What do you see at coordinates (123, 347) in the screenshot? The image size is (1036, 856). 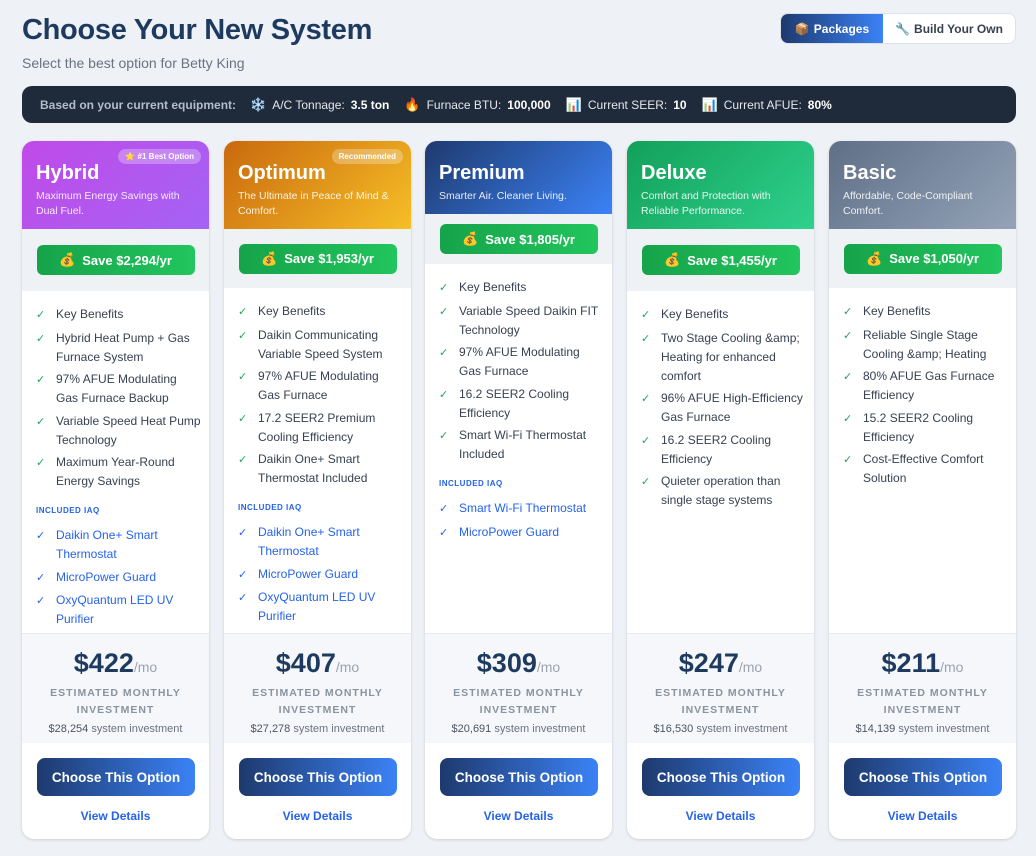 I see `feature-text: Hybrid Heat Pump + Gas Furnace System` at bounding box center [123, 347].